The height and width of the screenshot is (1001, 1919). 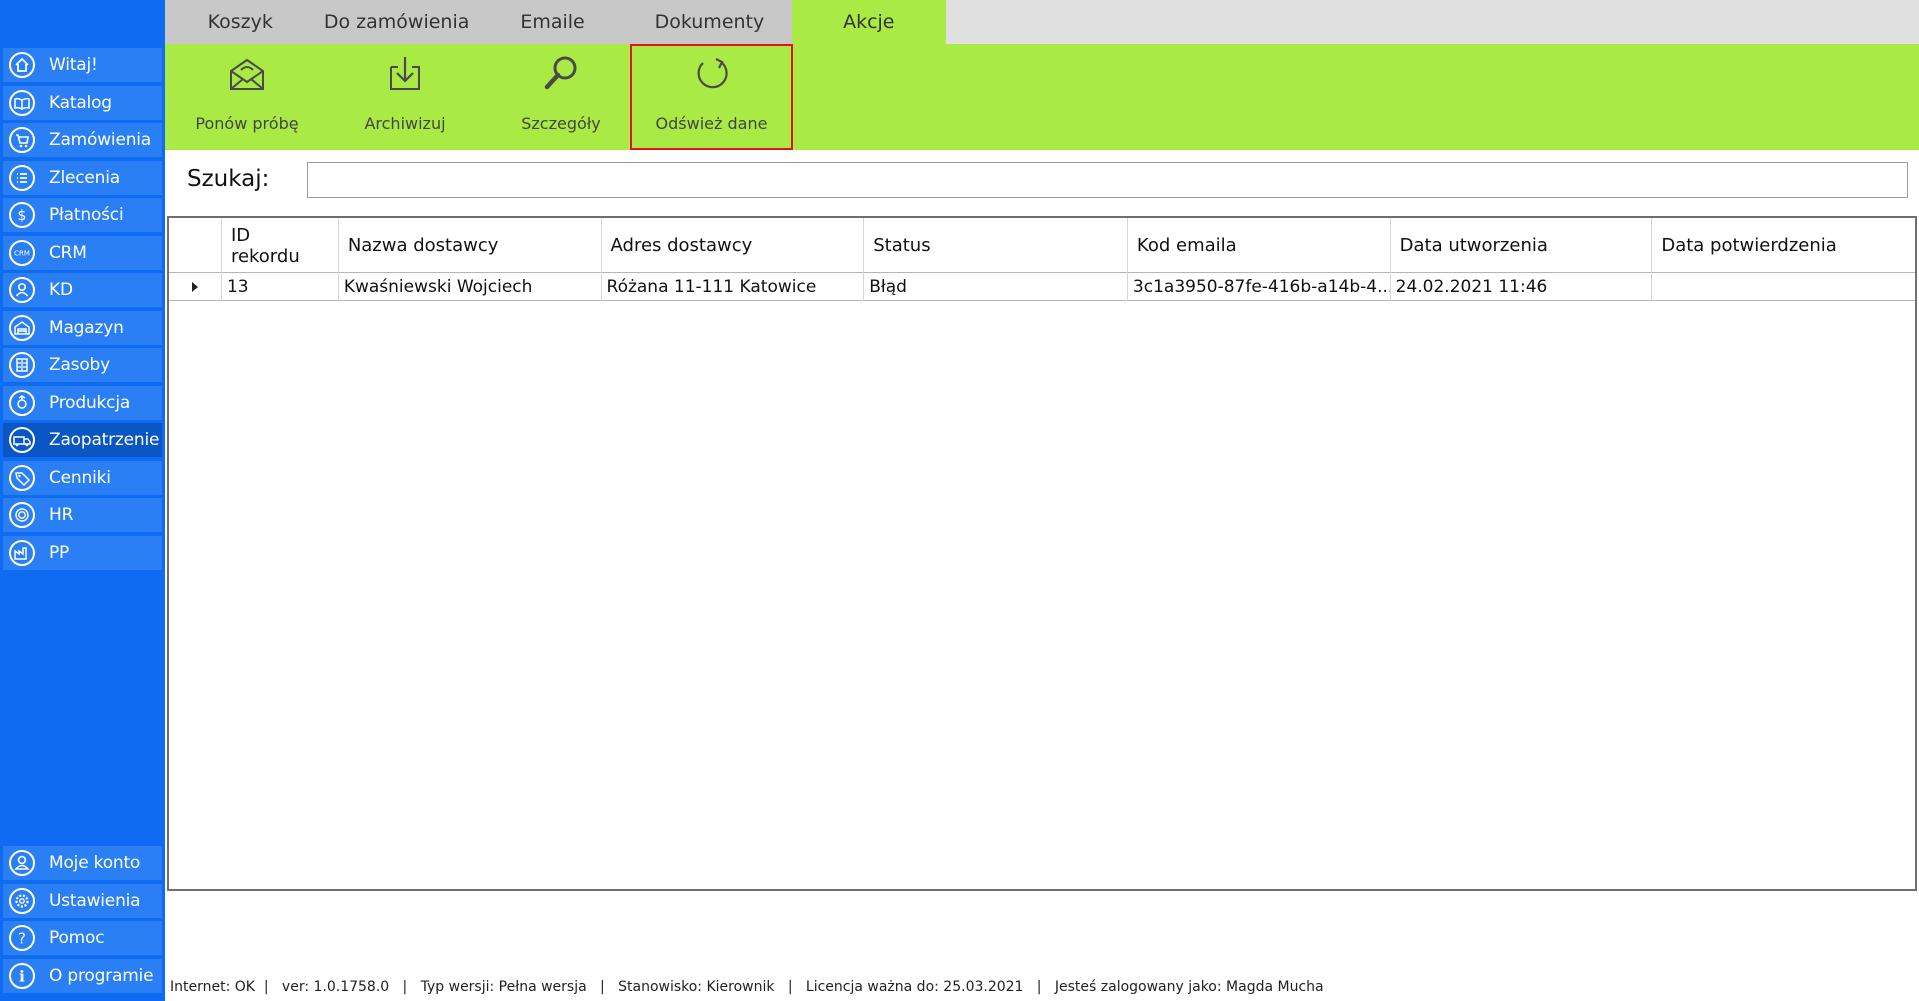 I want to click on sidebar-item-zlecenia: Zlecenia, so click(x=82, y=177).